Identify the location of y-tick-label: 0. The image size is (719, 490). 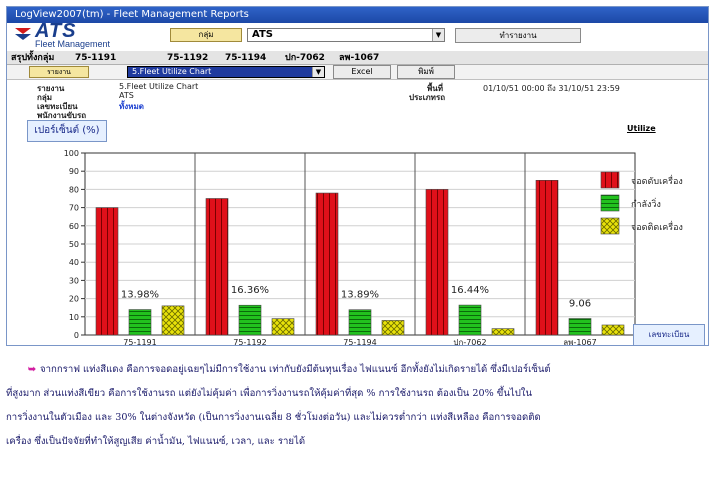
(76, 335).